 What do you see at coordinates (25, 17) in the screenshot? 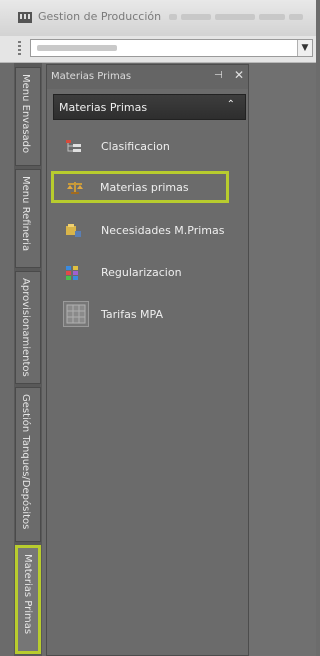
I see `app-icon` at bounding box center [25, 17].